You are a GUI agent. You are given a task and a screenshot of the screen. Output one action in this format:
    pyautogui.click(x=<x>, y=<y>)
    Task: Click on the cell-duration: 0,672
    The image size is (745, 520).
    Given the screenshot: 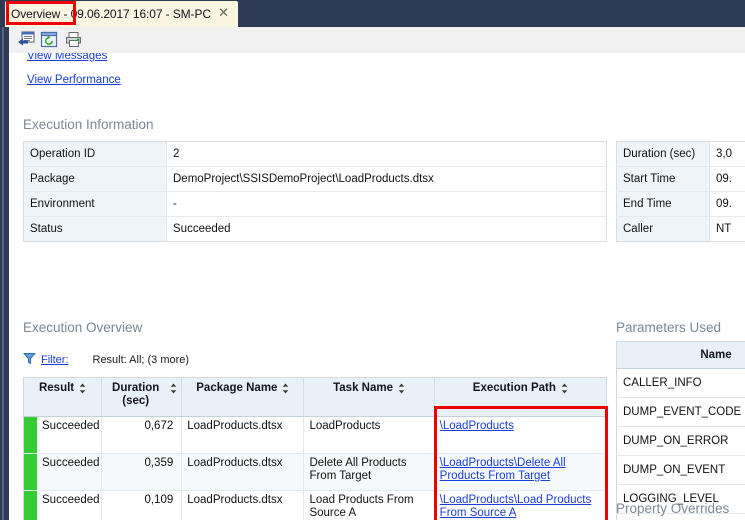 What is the action you would take?
    pyautogui.click(x=142, y=435)
    